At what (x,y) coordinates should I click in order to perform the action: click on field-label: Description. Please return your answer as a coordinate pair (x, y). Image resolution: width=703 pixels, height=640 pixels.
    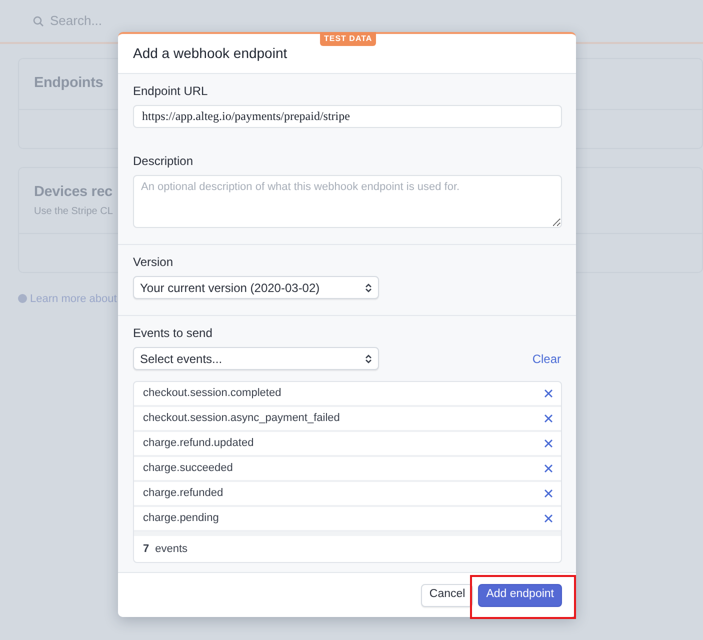
    Looking at the image, I should click on (163, 161).